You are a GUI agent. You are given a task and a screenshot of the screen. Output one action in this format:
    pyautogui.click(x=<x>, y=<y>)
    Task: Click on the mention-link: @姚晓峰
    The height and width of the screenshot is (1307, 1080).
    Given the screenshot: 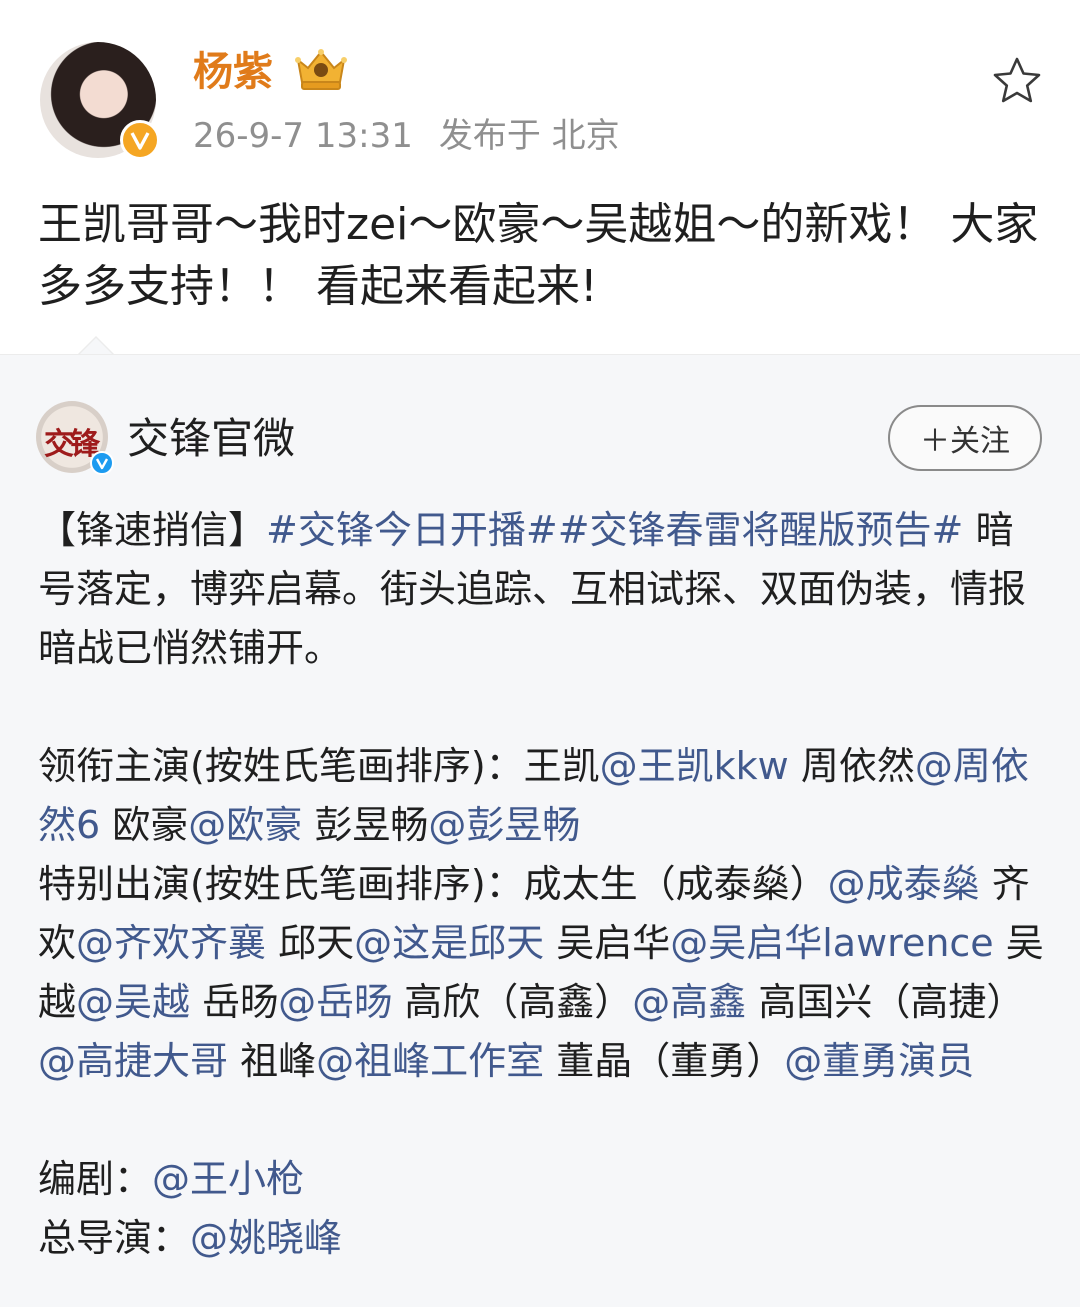 What is the action you would take?
    pyautogui.click(x=266, y=1238)
    